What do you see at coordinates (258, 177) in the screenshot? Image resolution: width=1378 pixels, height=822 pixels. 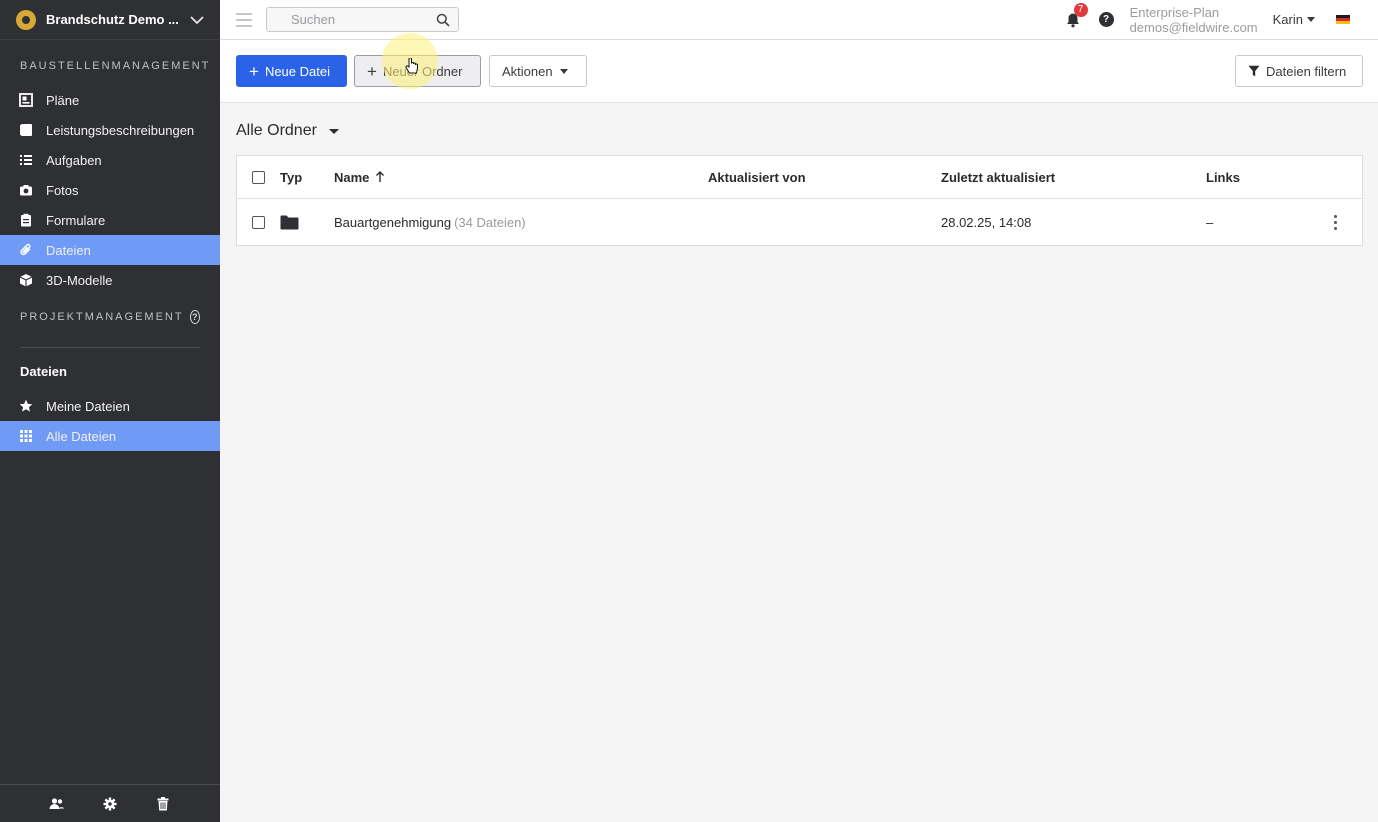 I see `select-all-checkbox` at bounding box center [258, 177].